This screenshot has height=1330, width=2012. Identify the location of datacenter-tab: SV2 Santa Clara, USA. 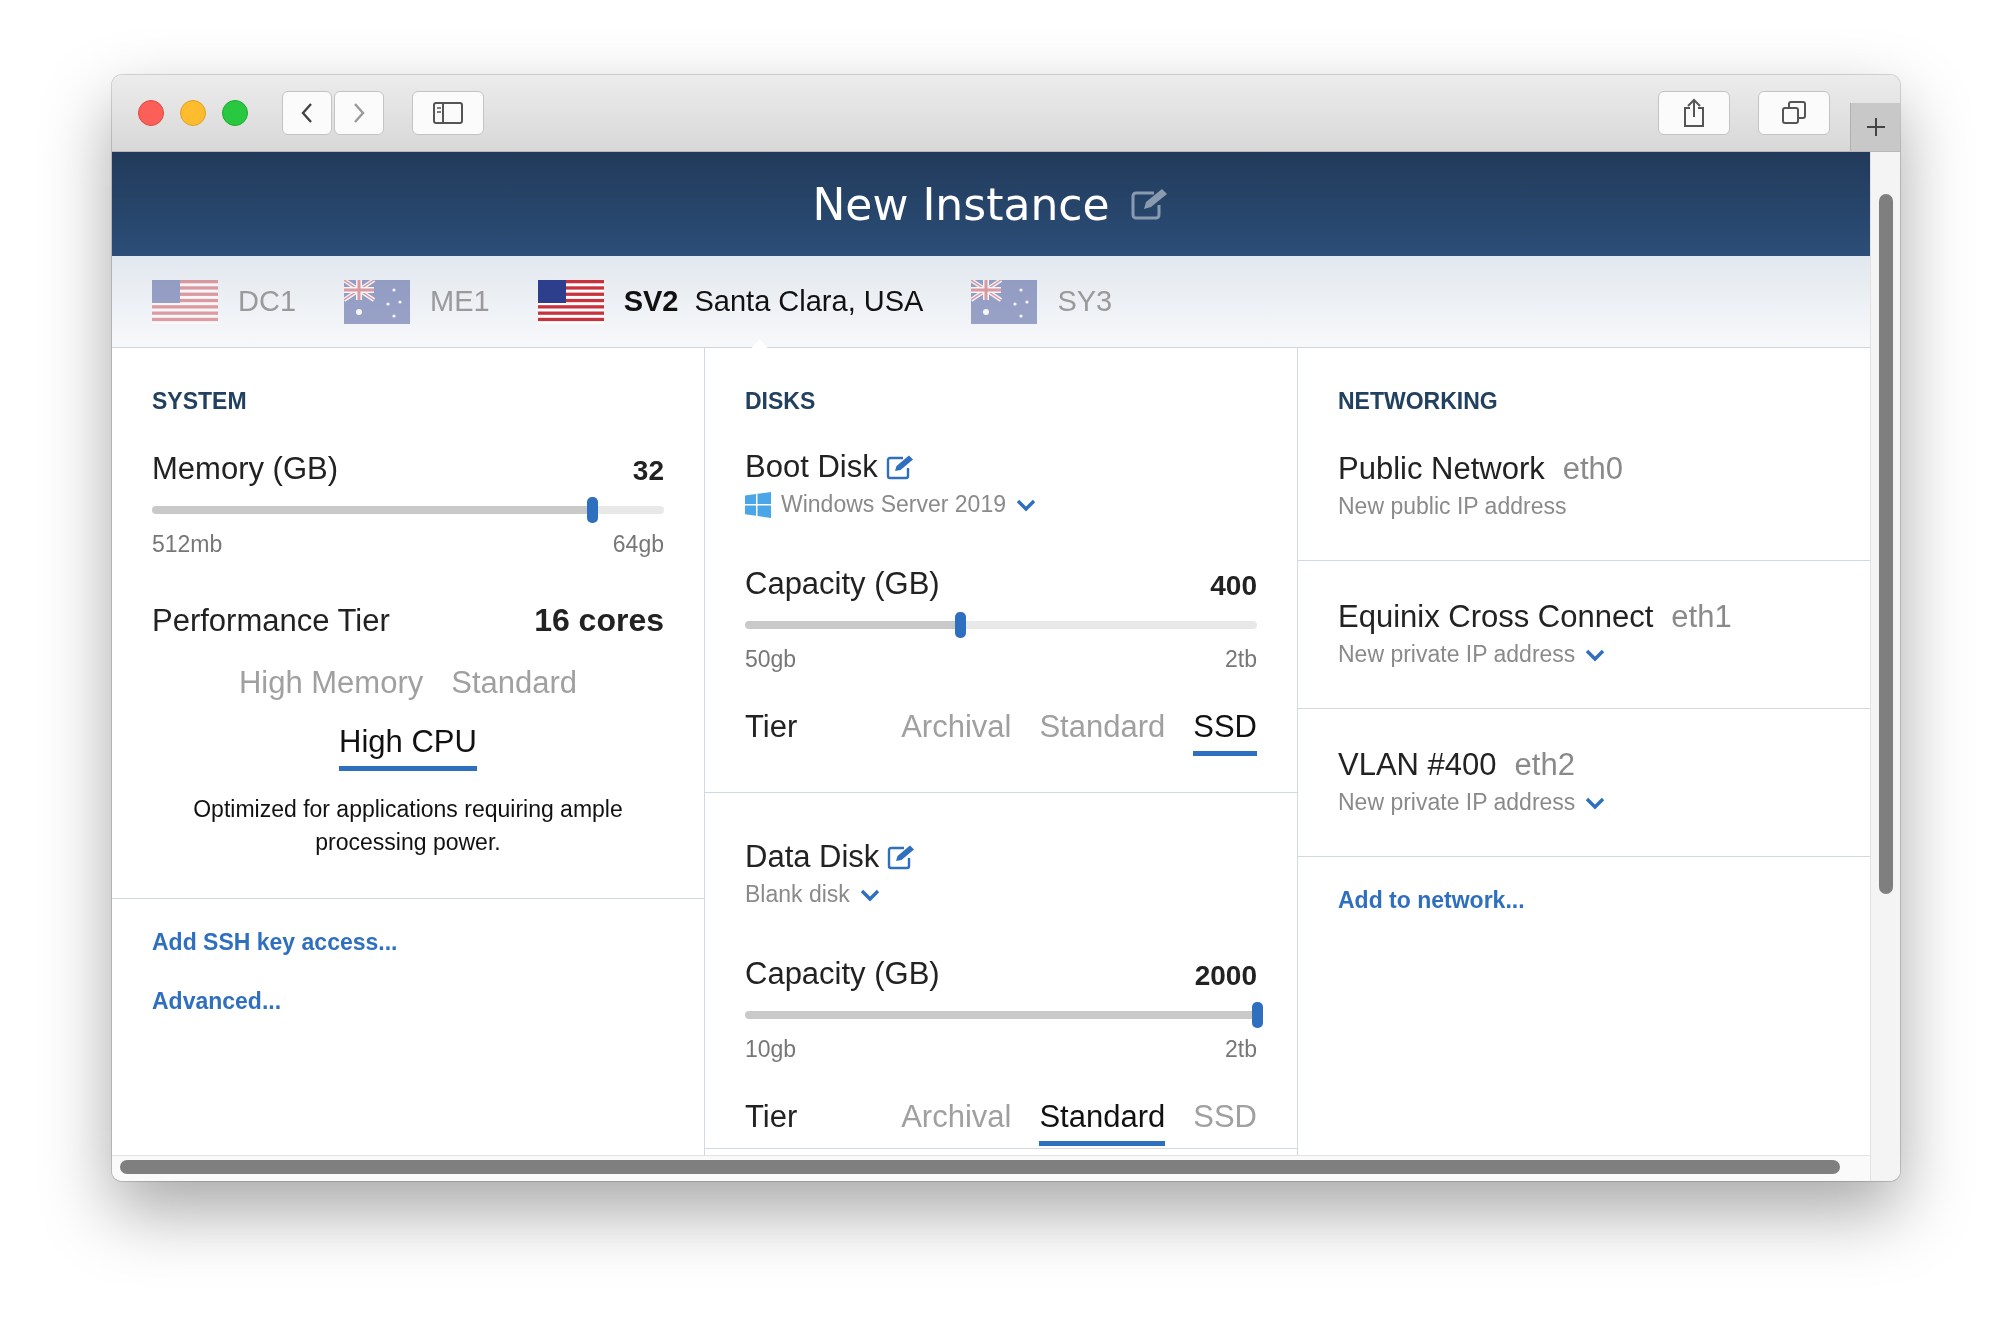
(730, 301).